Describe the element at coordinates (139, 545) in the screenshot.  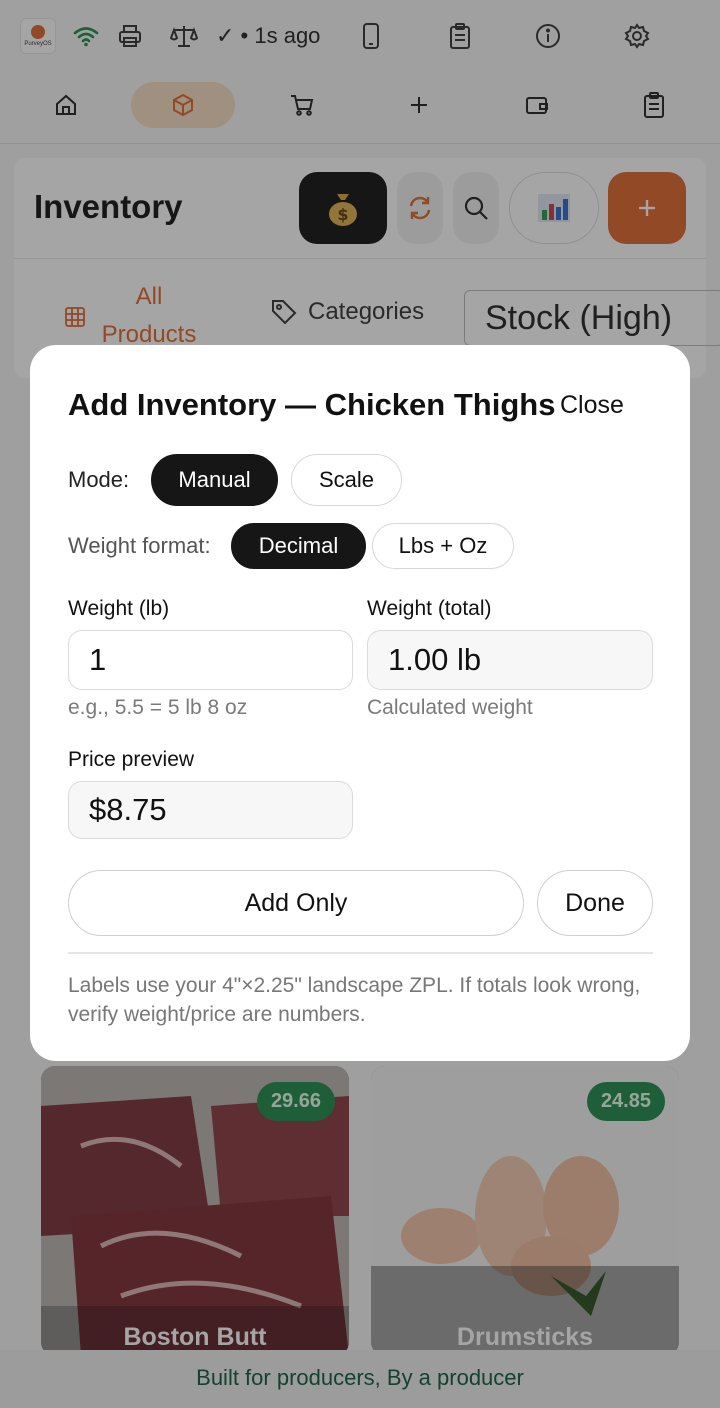
I see `weight-format-label: Weight format:` at that location.